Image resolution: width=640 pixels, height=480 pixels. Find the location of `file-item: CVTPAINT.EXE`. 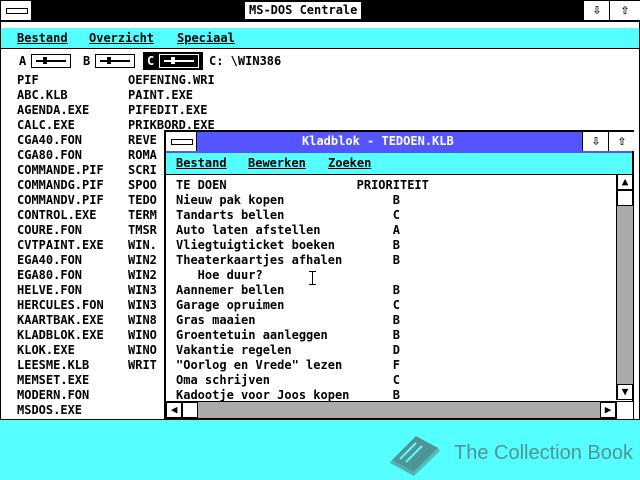

file-item: CVTPAINT.EXE is located at coordinates (60, 245).